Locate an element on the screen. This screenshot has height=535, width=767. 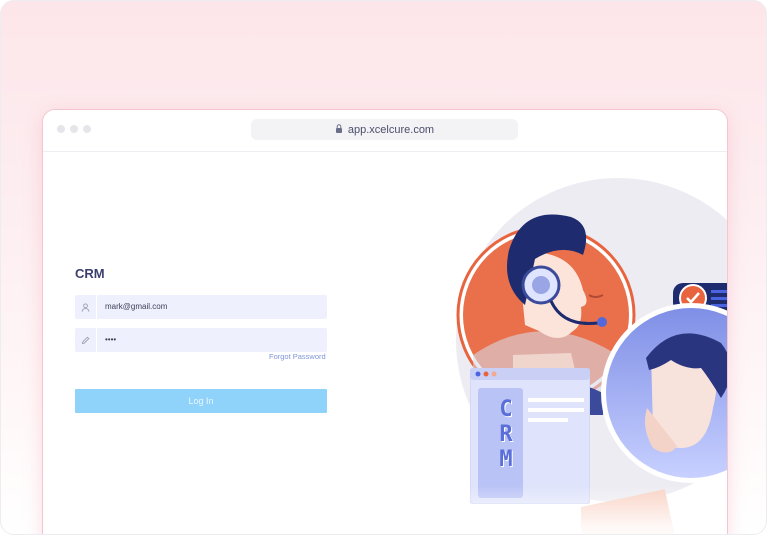
password-value: •••• is located at coordinates (111, 339).